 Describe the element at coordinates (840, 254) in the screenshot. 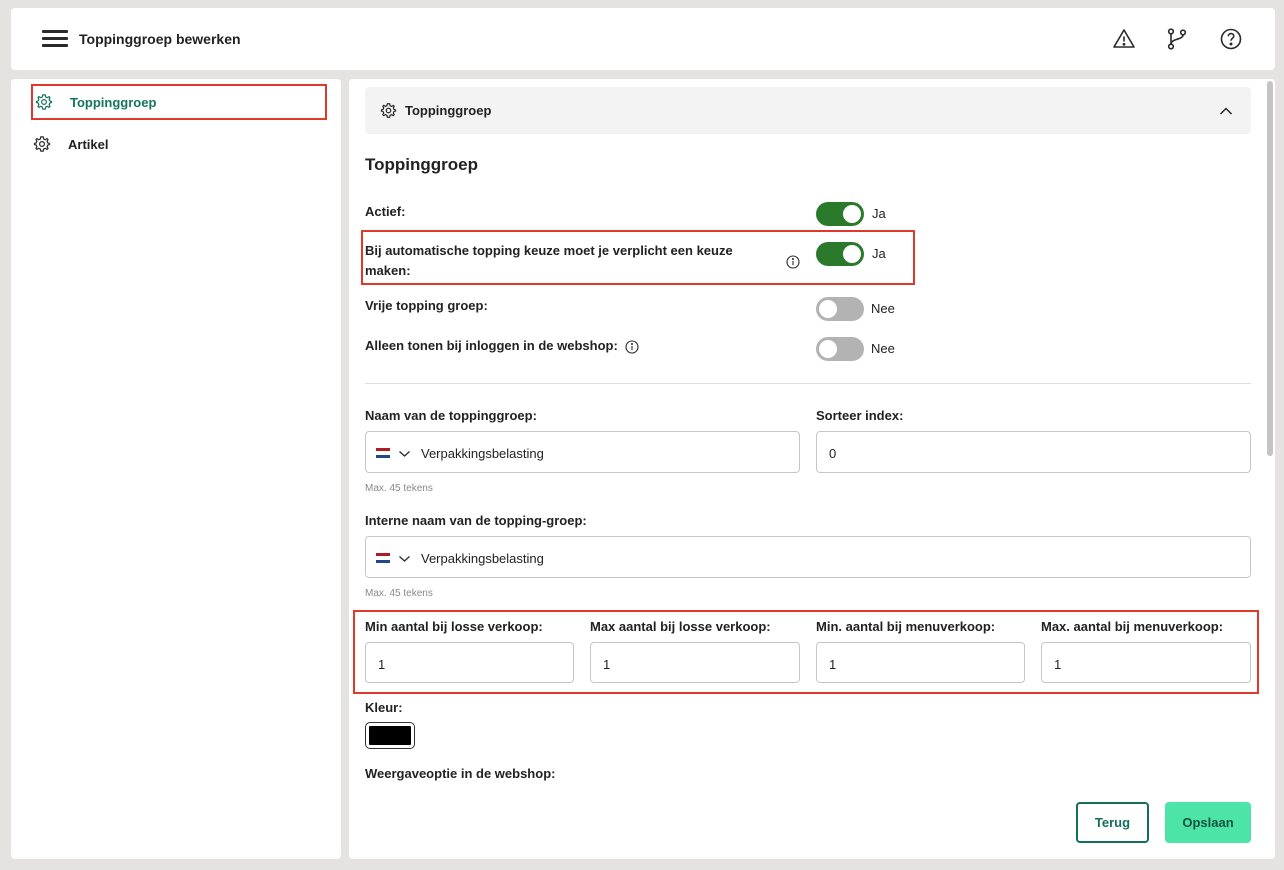

I see `verplicht-keuze-toggle` at that location.